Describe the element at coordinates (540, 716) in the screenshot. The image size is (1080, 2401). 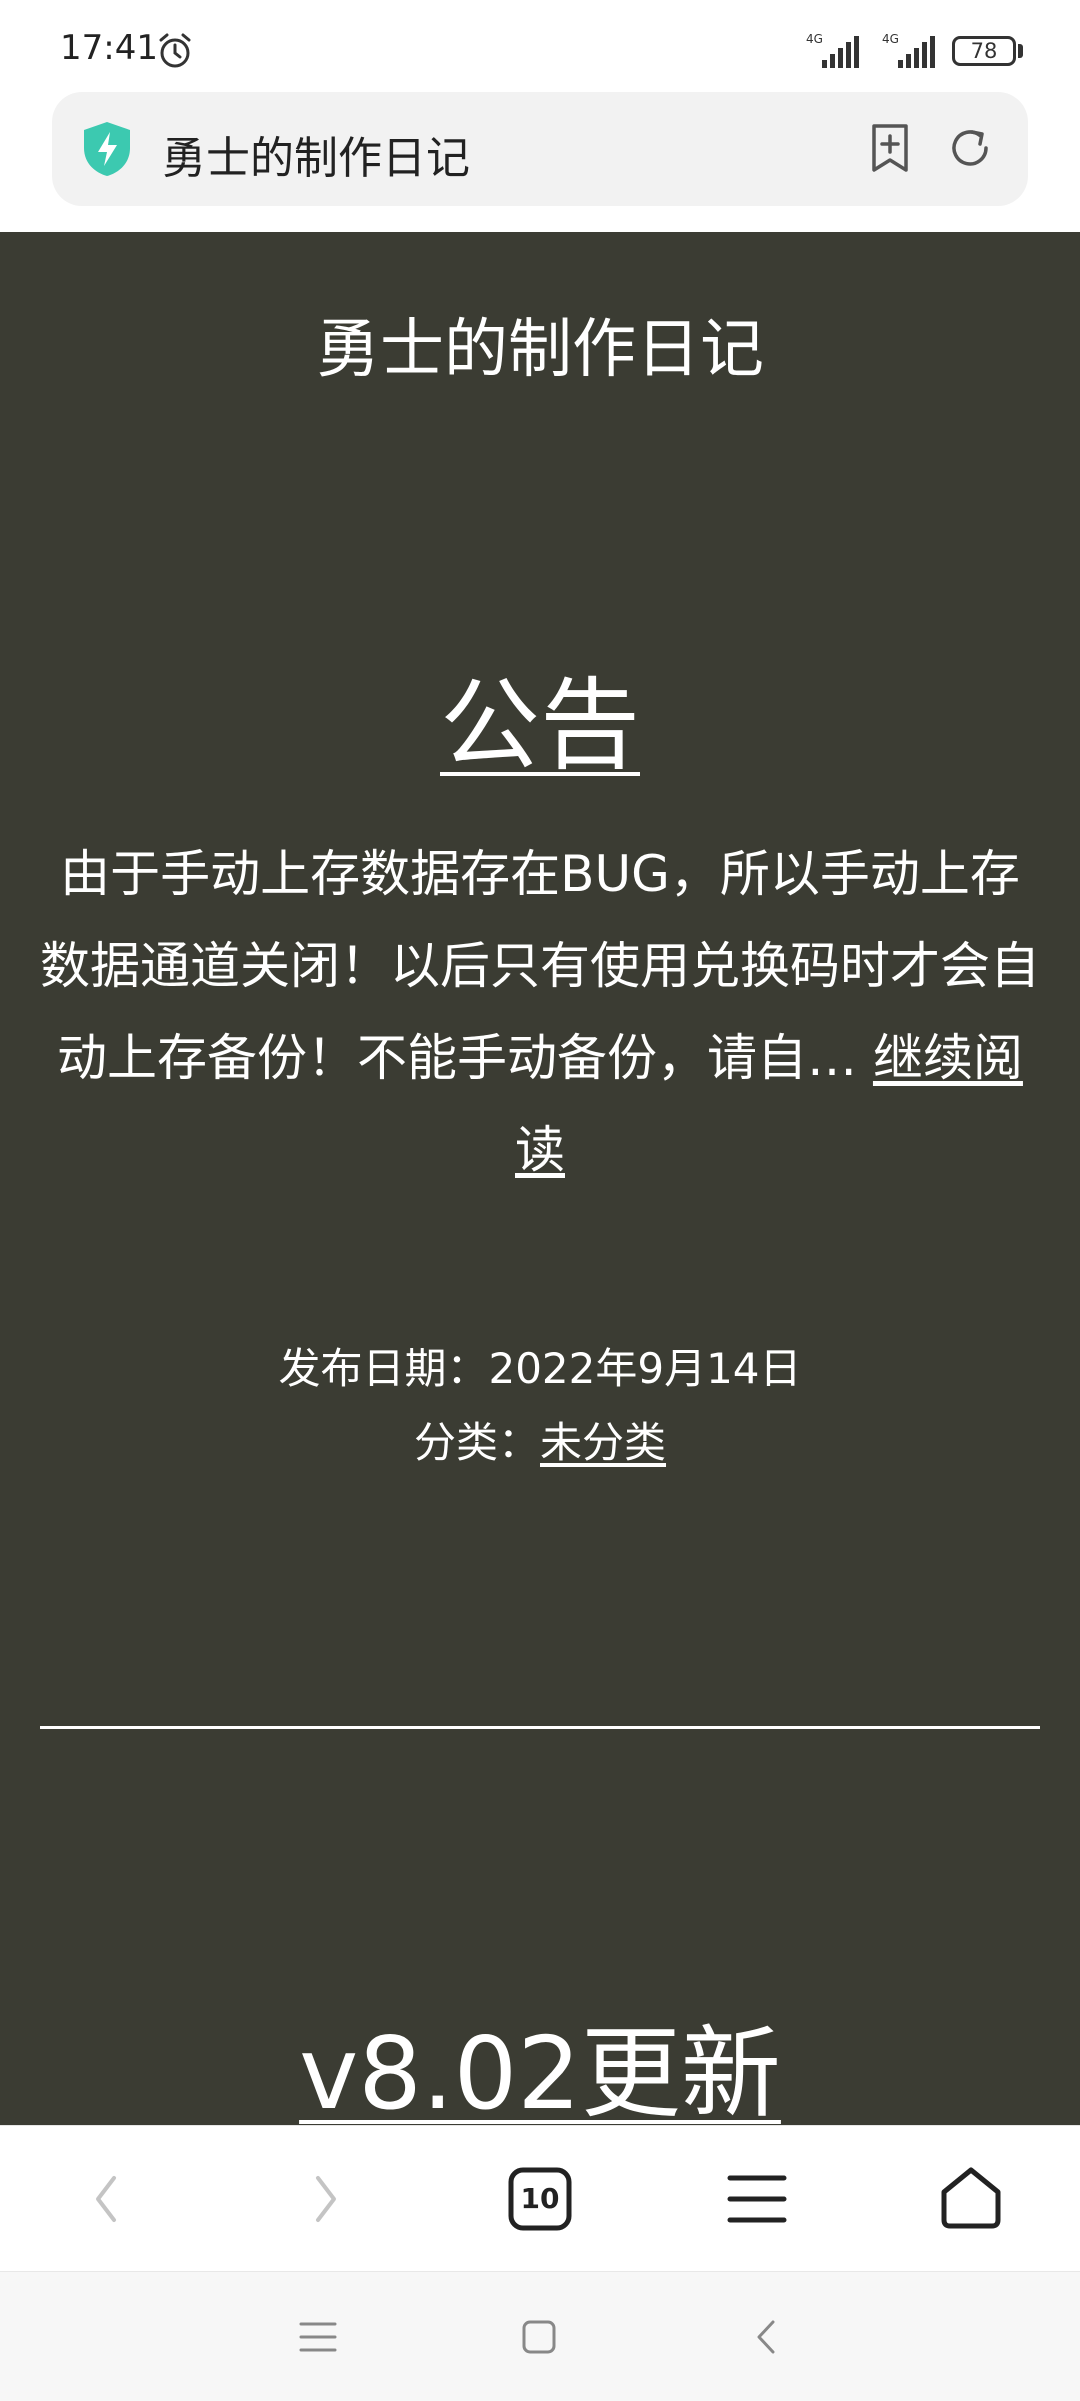
I see `post-title-link: 公告` at that location.